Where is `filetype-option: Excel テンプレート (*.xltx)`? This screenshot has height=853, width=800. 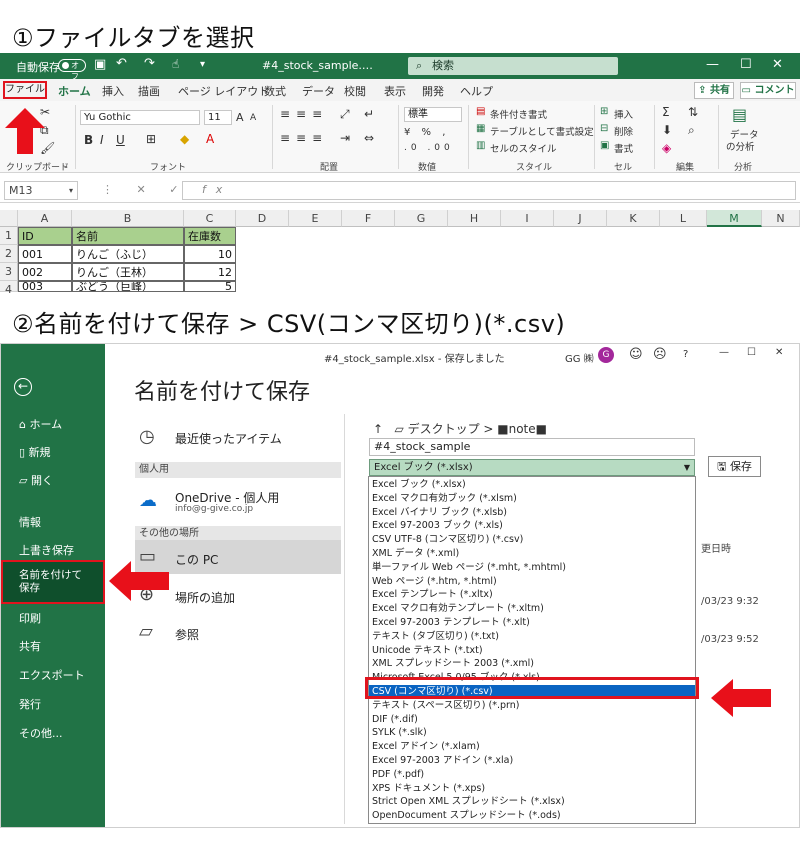 filetype-option: Excel テンプレート (*.xltx) is located at coordinates (532, 595).